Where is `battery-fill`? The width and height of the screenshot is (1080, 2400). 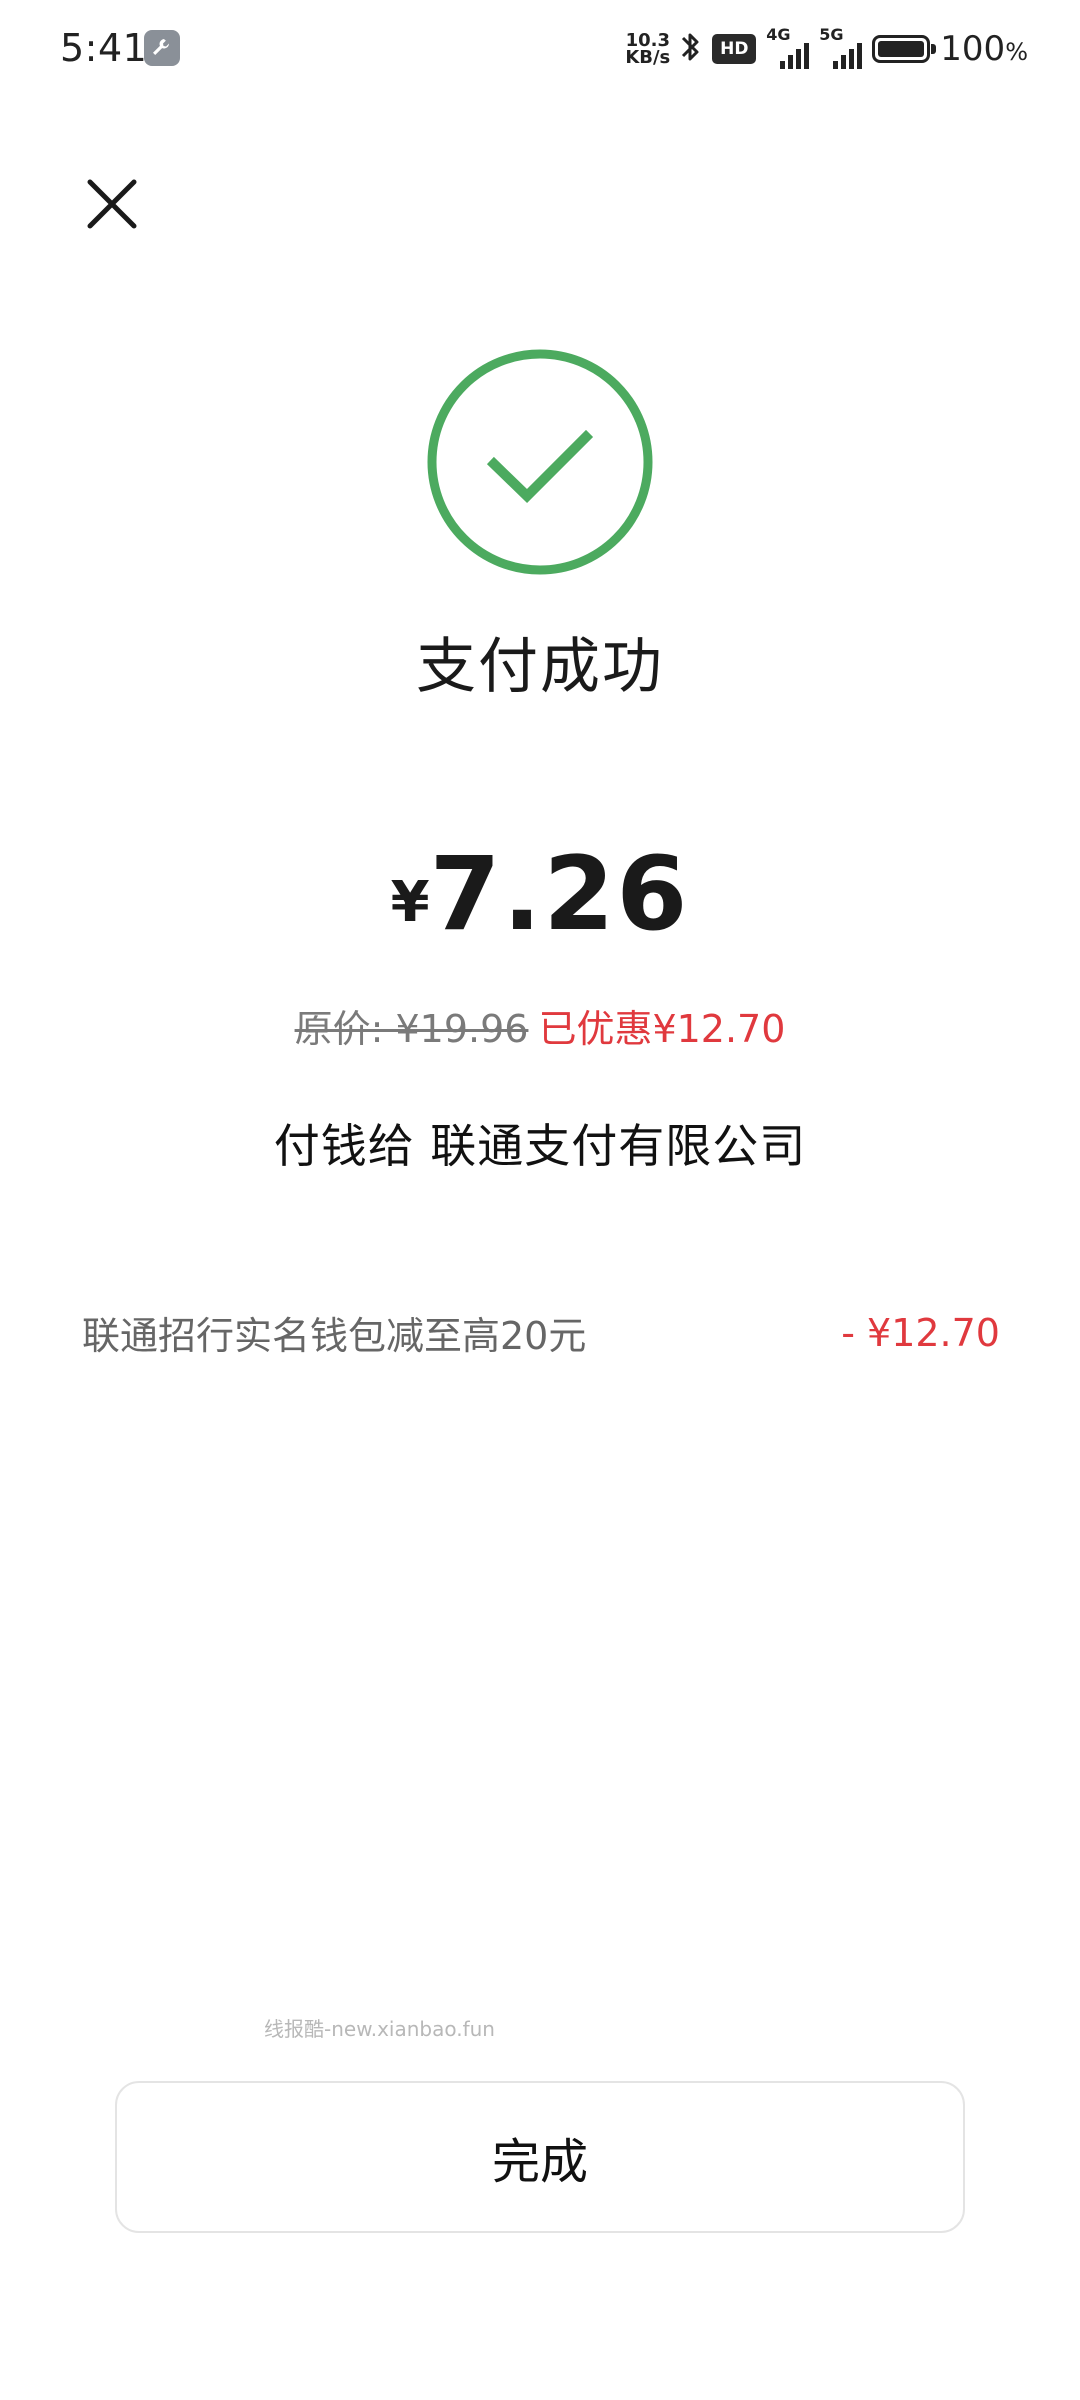 battery-fill is located at coordinates (901, 49).